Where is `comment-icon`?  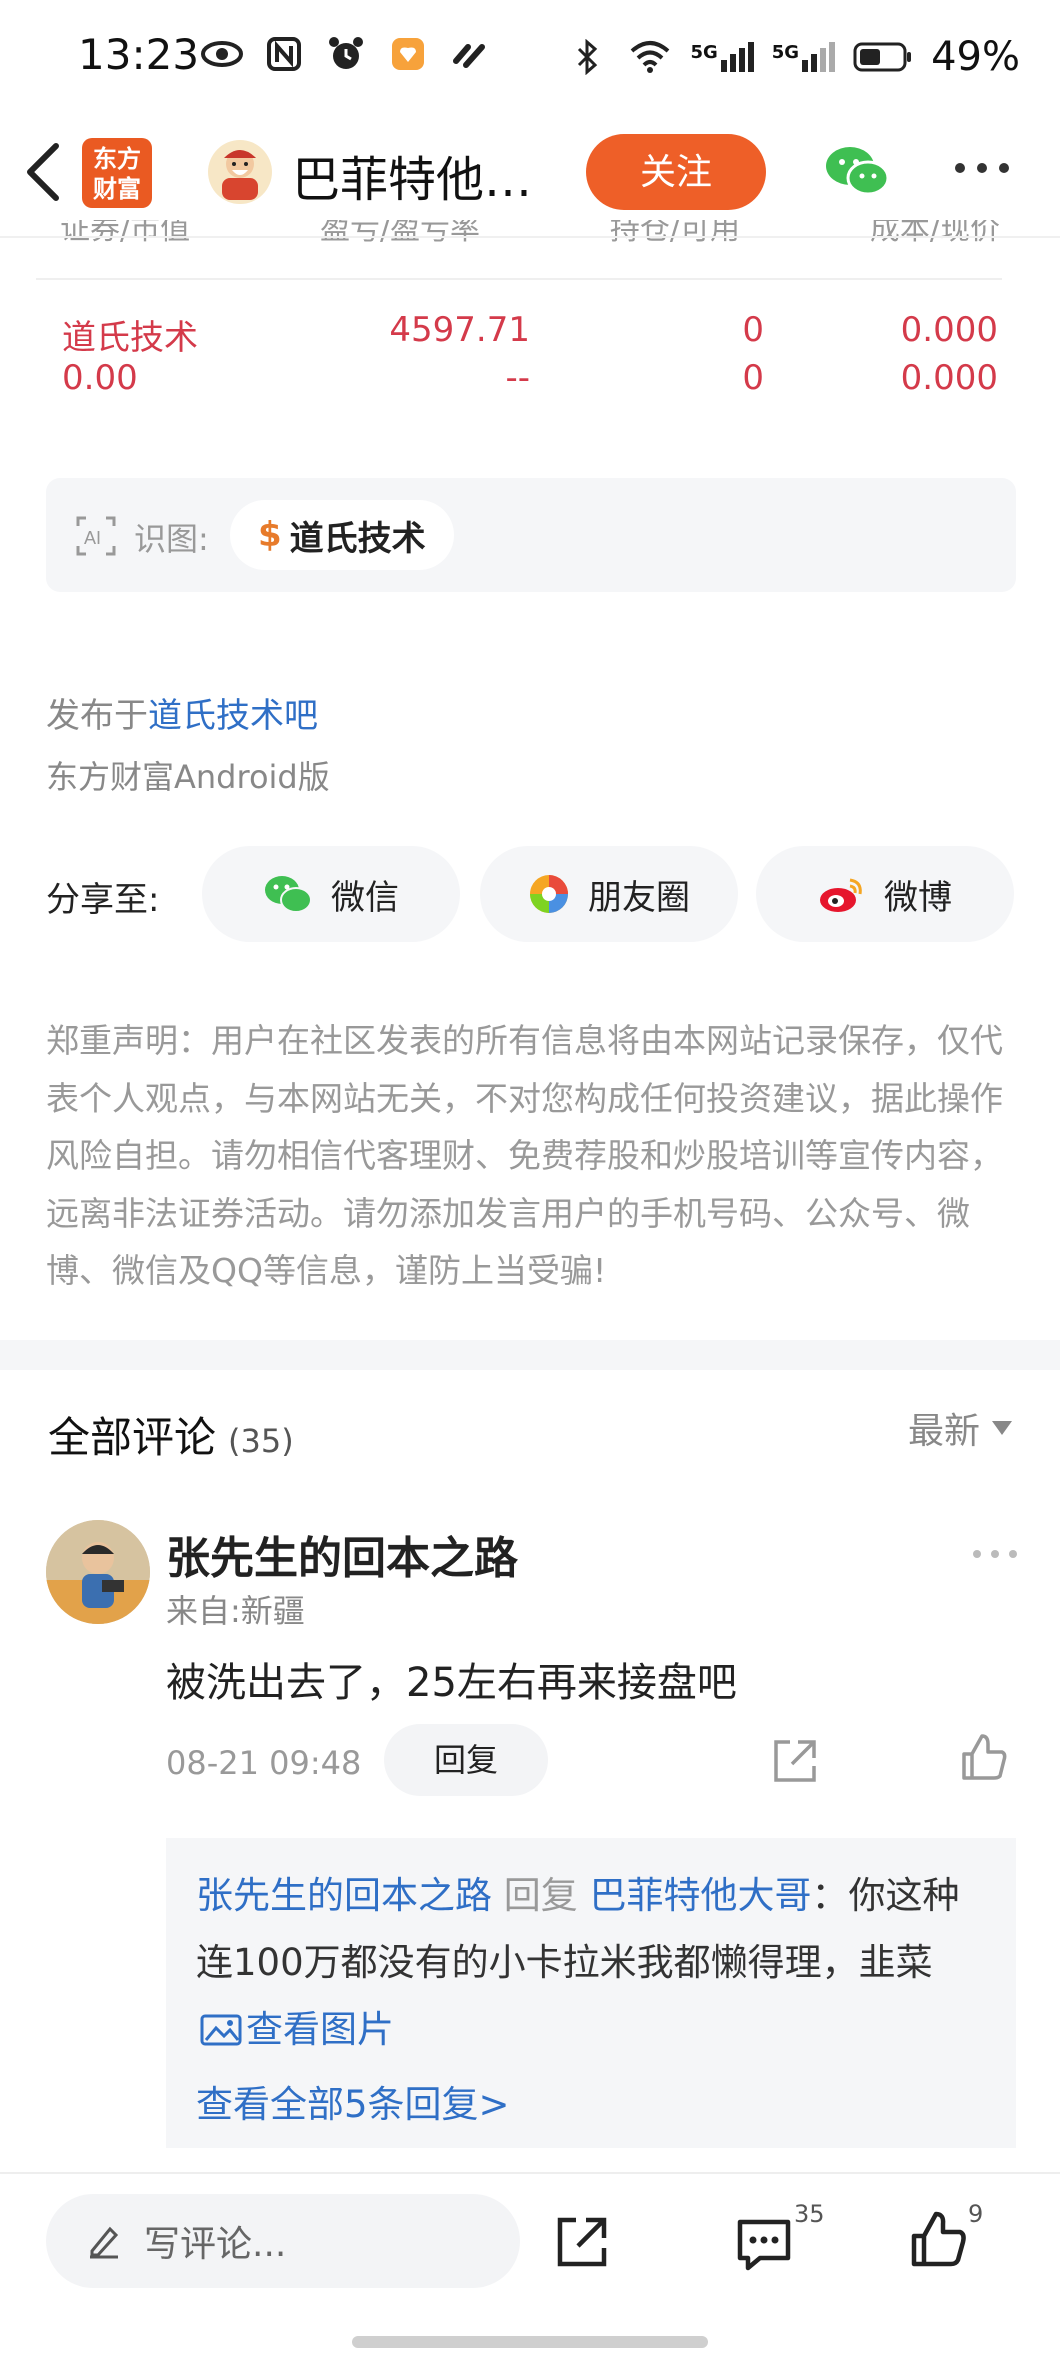
comment-icon is located at coordinates (764, 2244).